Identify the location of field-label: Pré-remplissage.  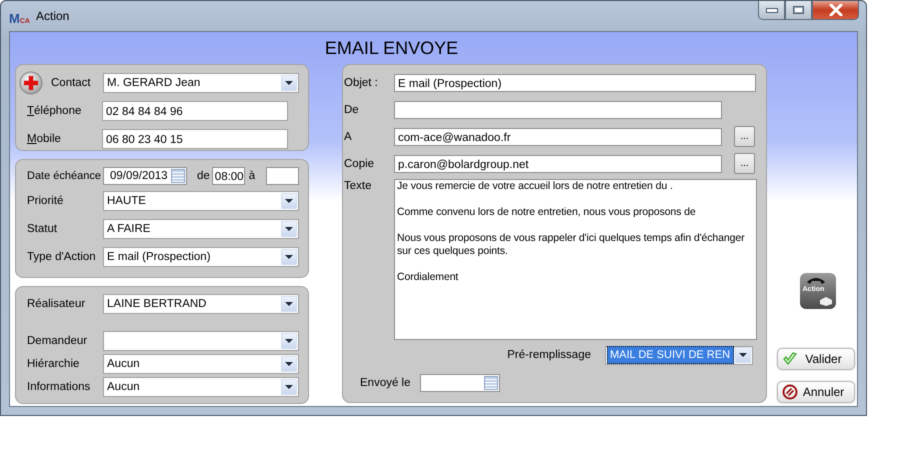
(549, 355).